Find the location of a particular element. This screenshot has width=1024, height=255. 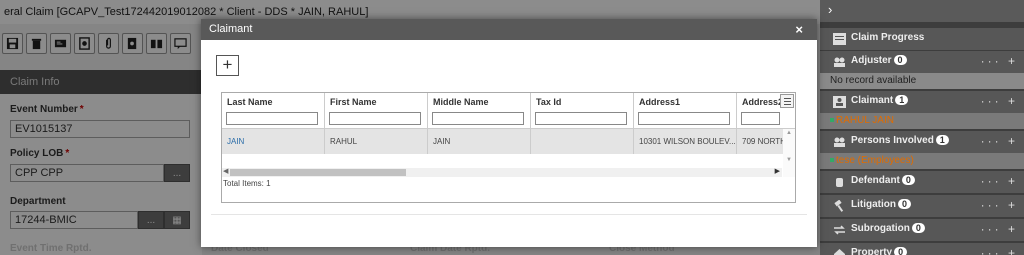

panel-item-persons-involved: Persons Involved 1 ··· + is located at coordinates (922, 142).